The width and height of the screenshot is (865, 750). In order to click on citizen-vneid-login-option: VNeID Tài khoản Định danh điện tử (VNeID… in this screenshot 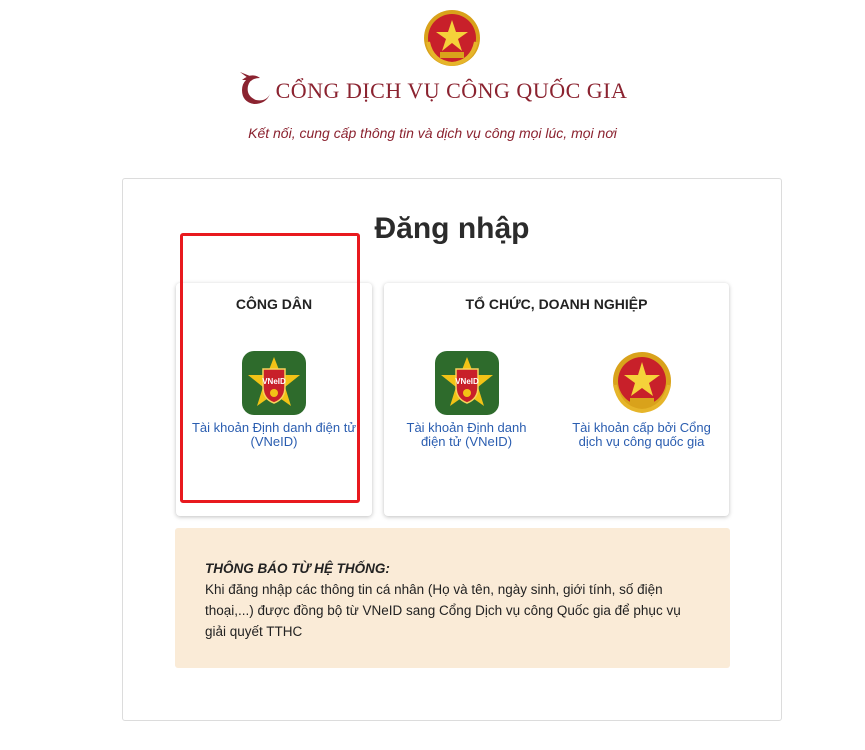, I will do `click(274, 400)`.